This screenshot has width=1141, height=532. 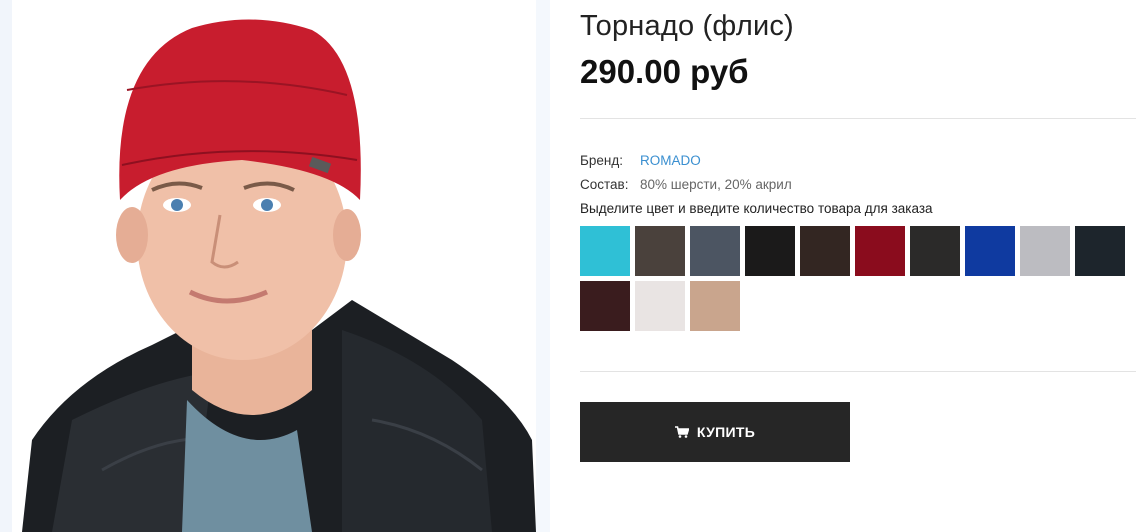 What do you see at coordinates (6, 266) in the screenshot?
I see `page-left-gutter` at bounding box center [6, 266].